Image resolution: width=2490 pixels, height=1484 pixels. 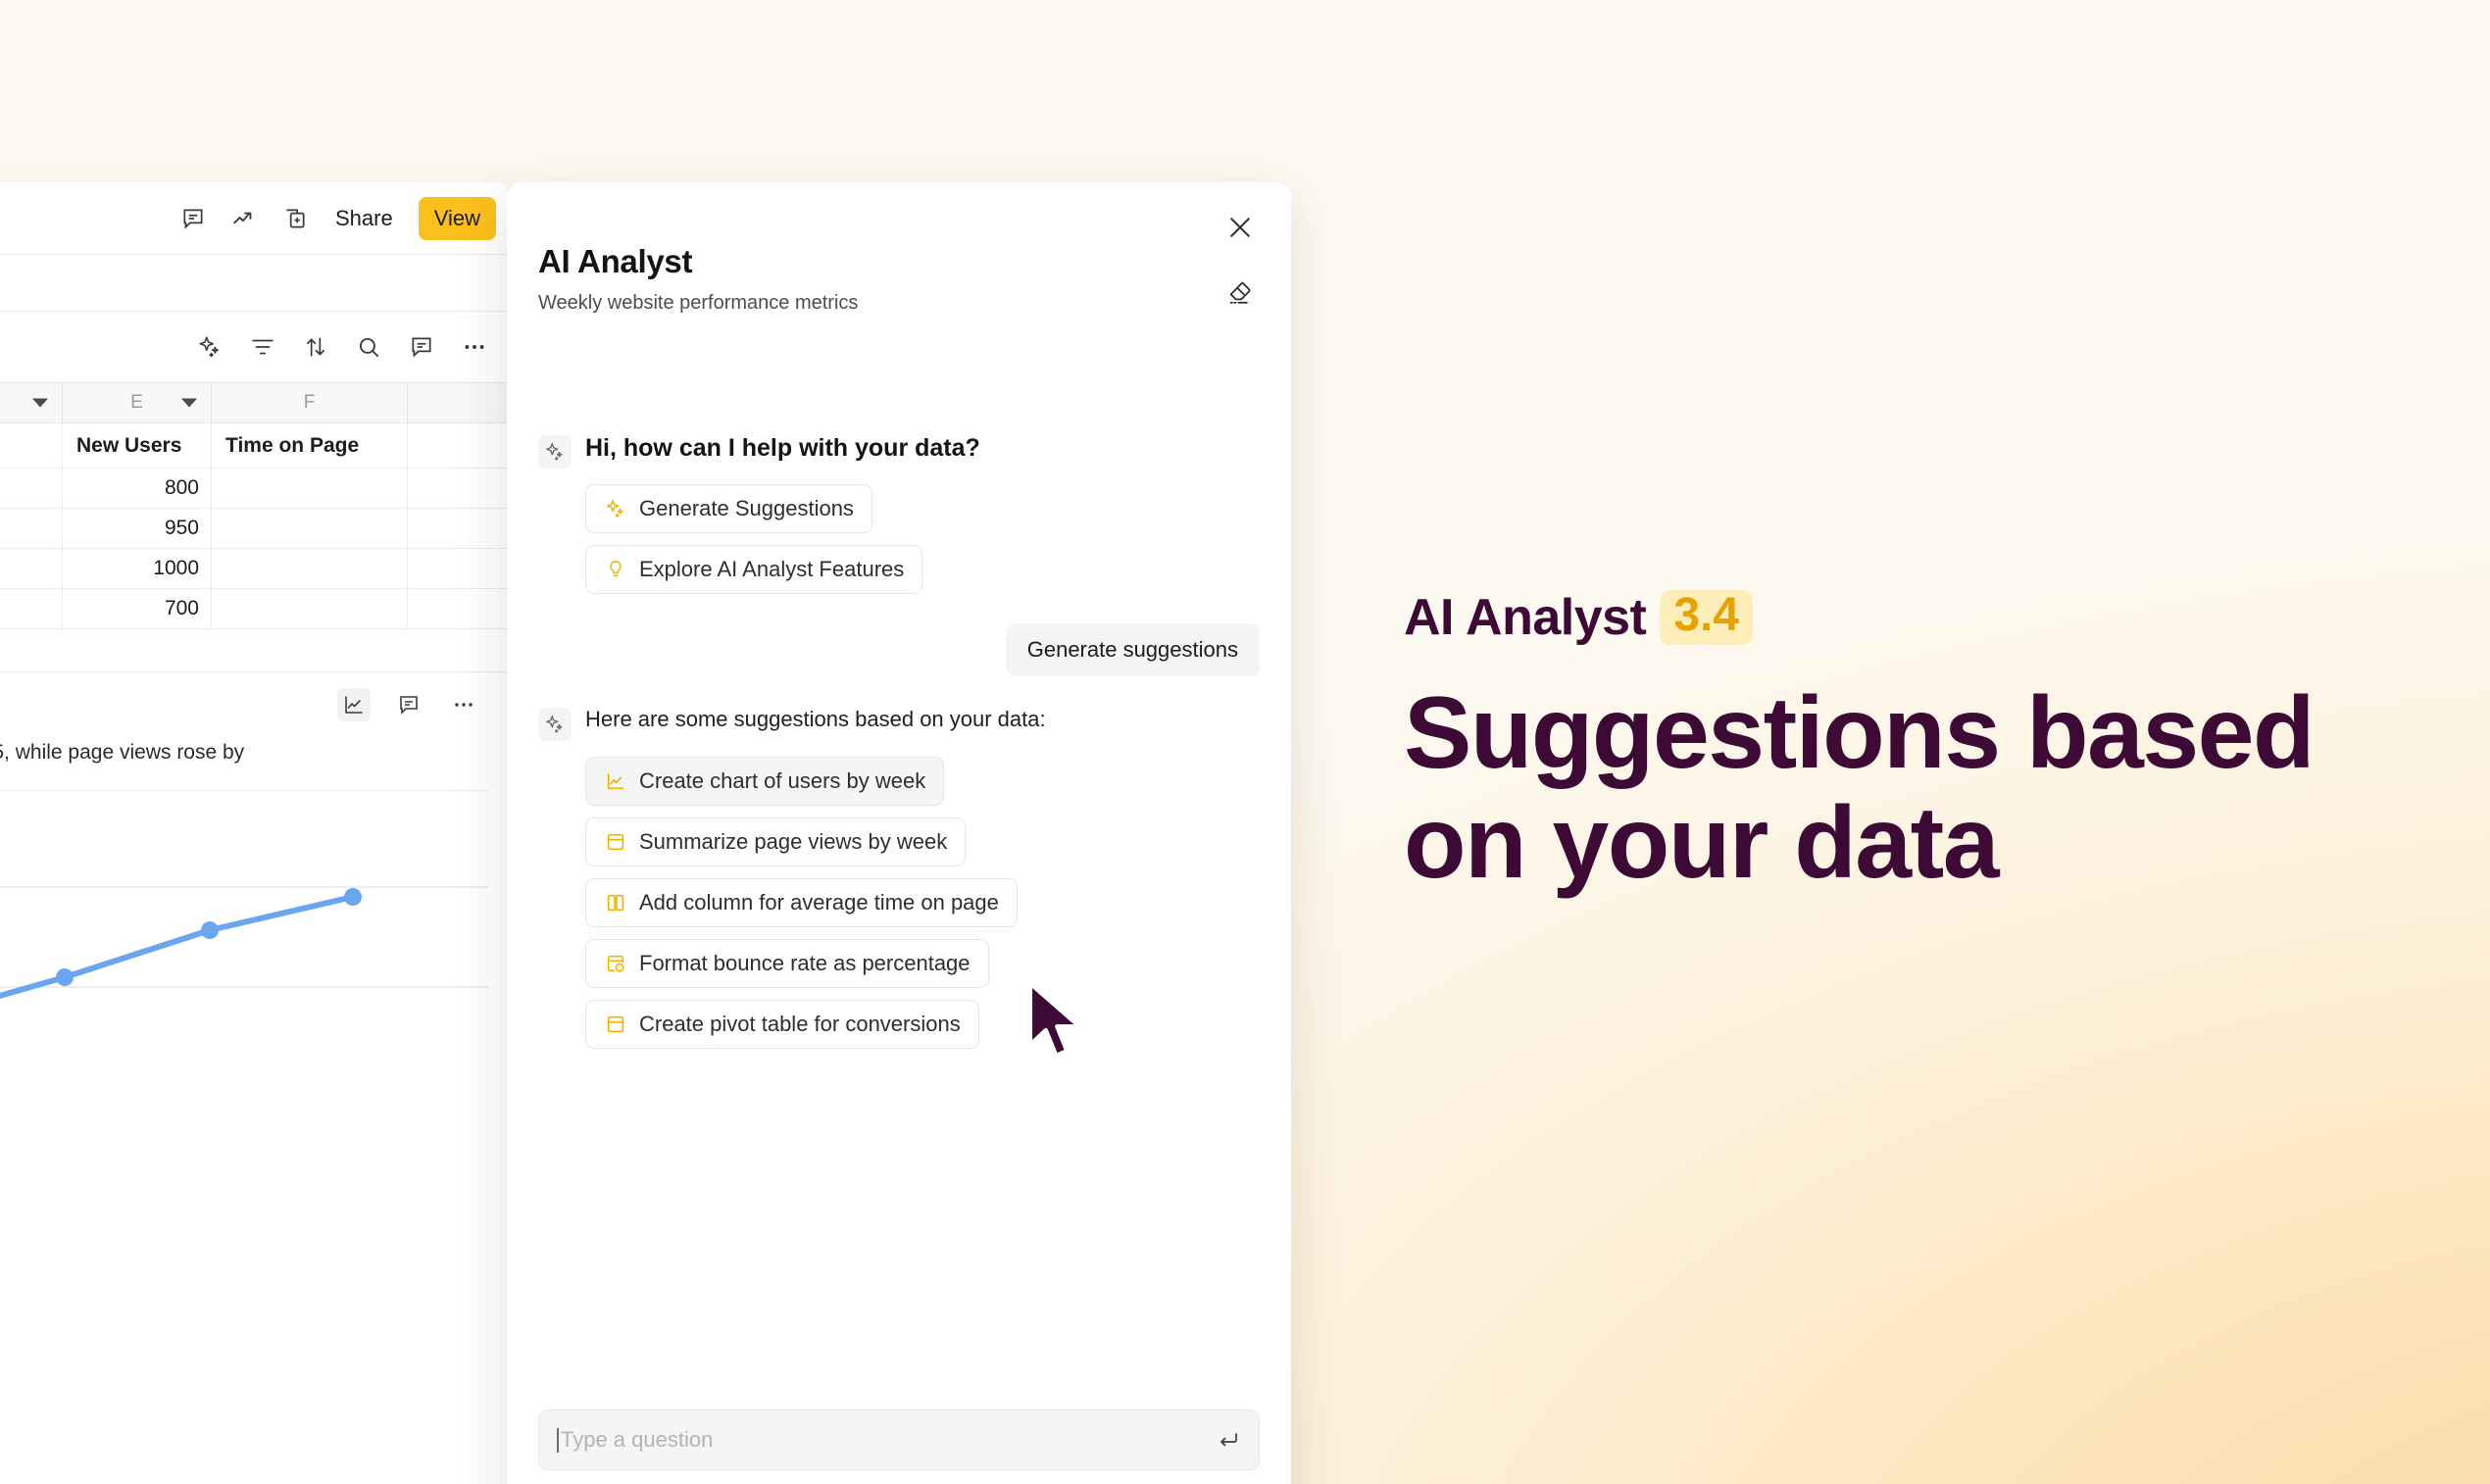 I want to click on mini-chart-svg, so click(x=244, y=942).